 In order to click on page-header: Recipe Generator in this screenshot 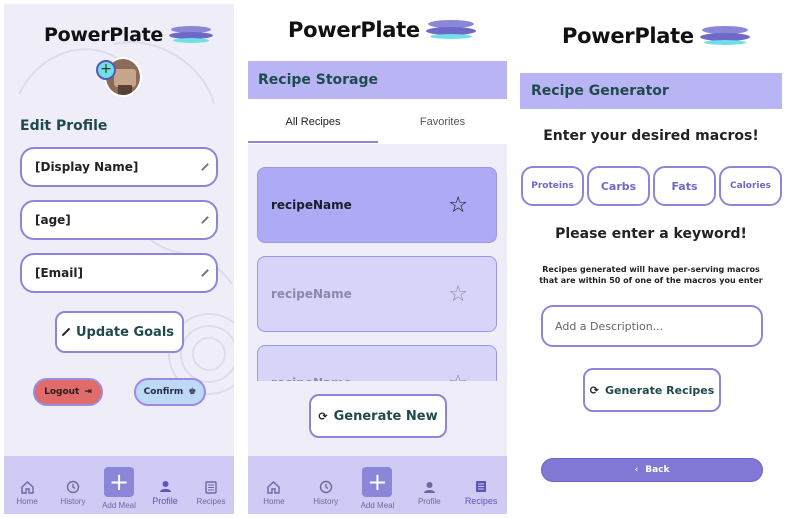, I will do `click(651, 91)`.